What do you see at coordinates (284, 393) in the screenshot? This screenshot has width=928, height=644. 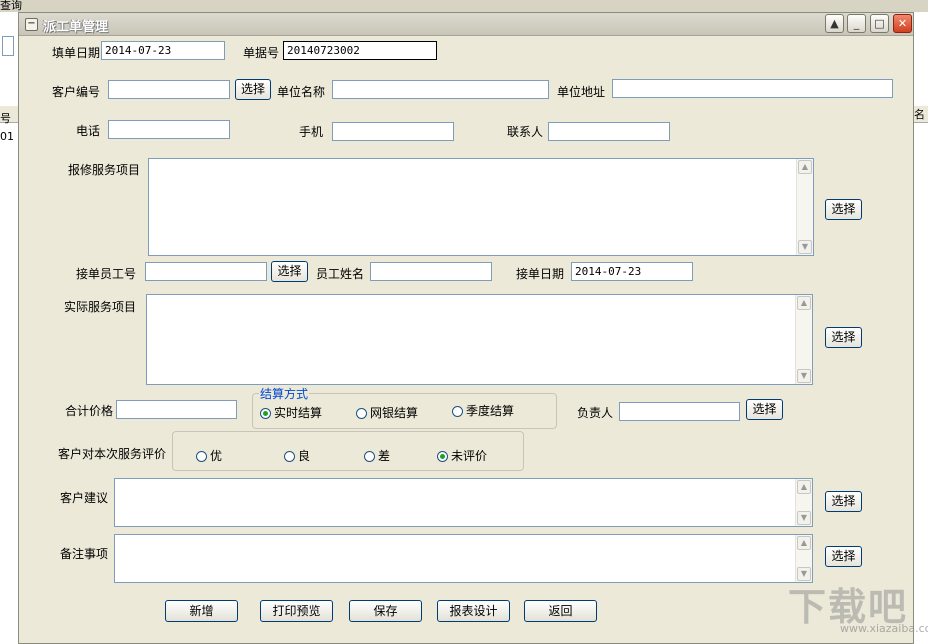 I see `settlement-group-title: 结算方式` at bounding box center [284, 393].